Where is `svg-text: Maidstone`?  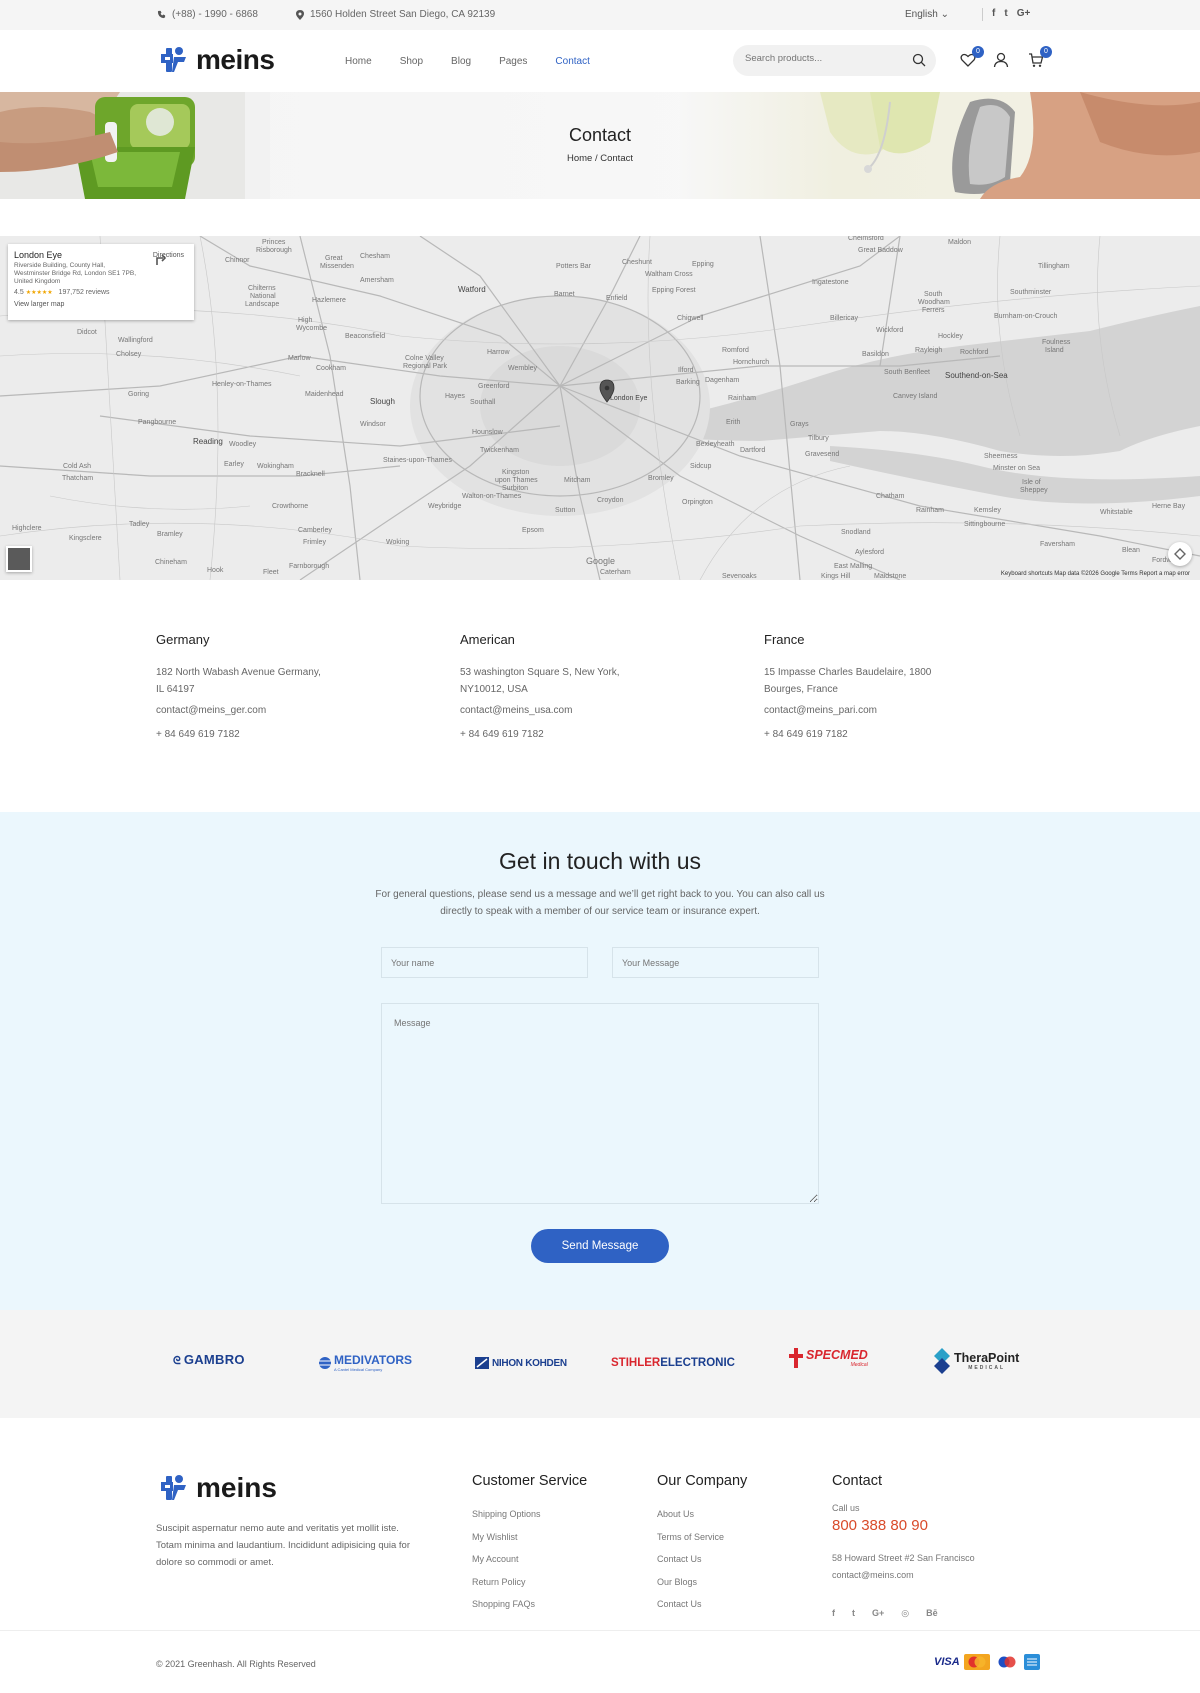
svg-text: Maidstone is located at coordinates (890, 576).